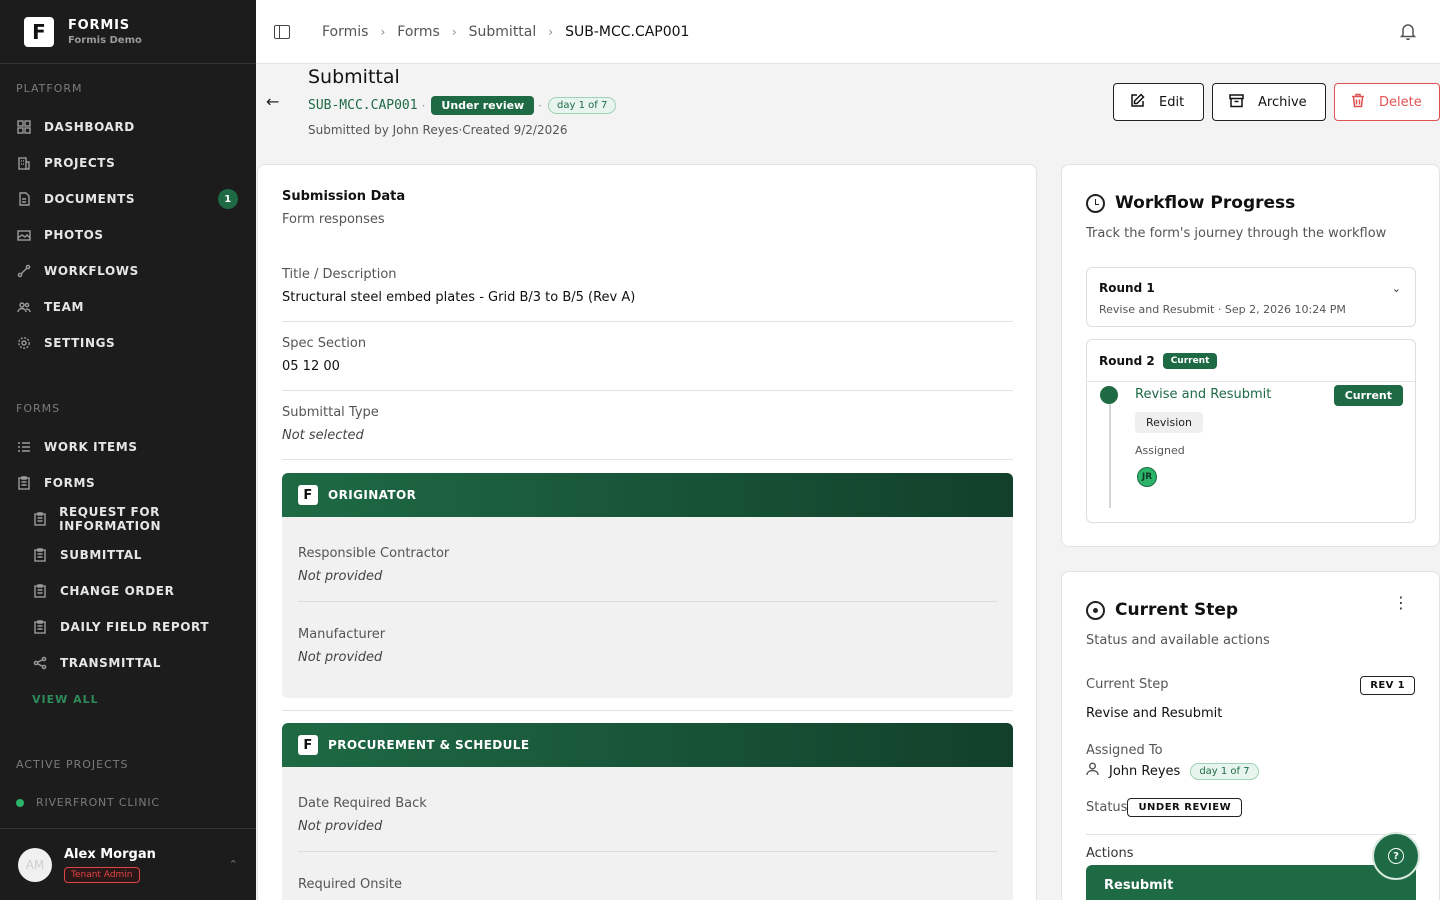 The image size is (1440, 900). Describe the element at coordinates (128, 591) in the screenshot. I see `sidebar-item-change-order: CHANGE ORDER` at that location.